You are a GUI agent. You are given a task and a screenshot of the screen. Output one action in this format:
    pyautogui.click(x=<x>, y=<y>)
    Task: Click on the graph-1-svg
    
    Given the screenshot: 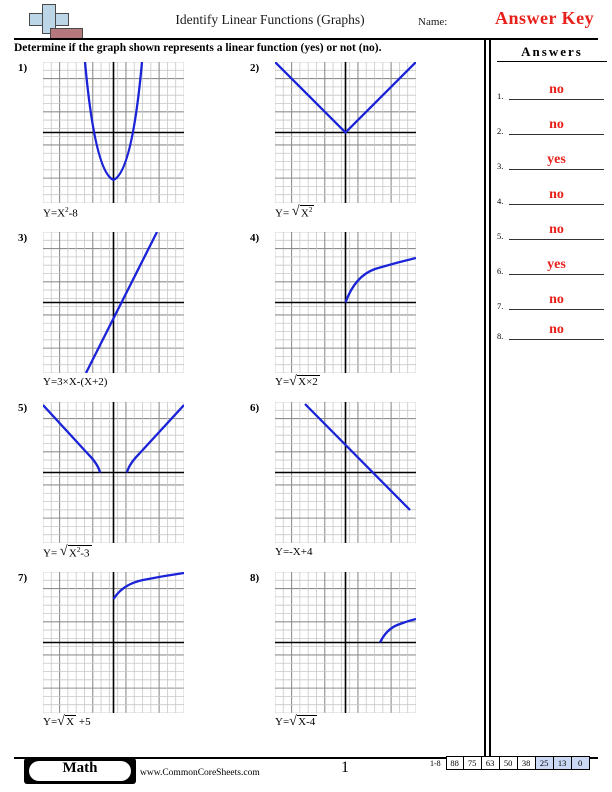 What is the action you would take?
    pyautogui.click(x=113, y=132)
    